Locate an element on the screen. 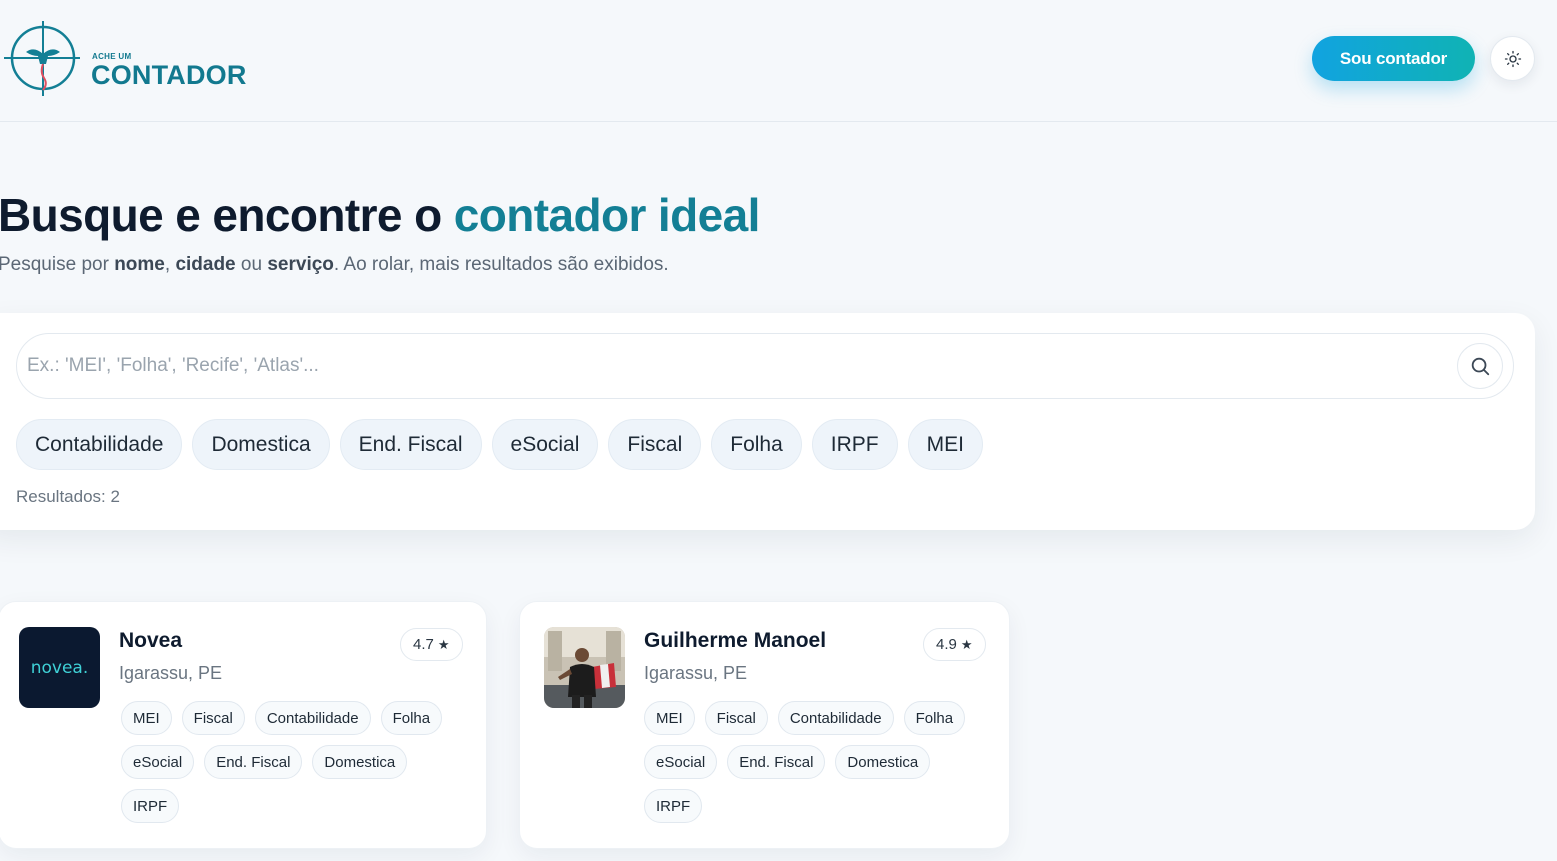  card-name: Guilherme Manoel is located at coordinates (735, 641).